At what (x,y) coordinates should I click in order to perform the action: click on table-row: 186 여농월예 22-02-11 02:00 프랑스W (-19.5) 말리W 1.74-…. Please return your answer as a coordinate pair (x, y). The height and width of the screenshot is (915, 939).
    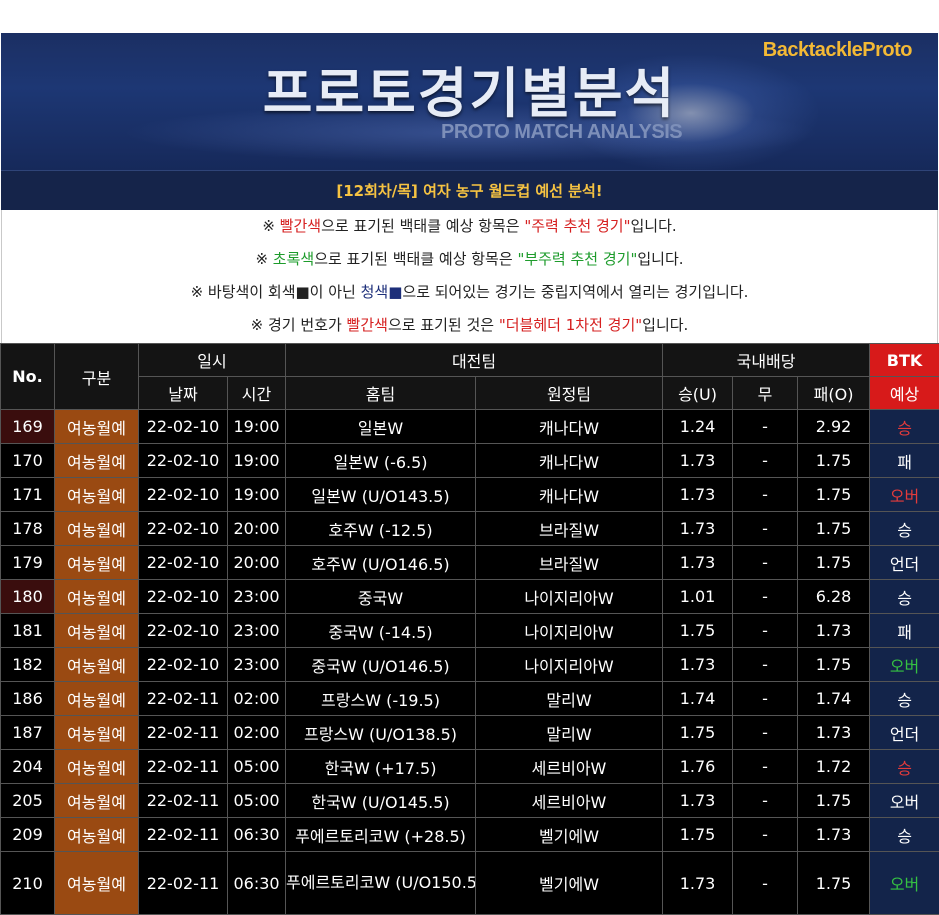
    Looking at the image, I should click on (469, 698).